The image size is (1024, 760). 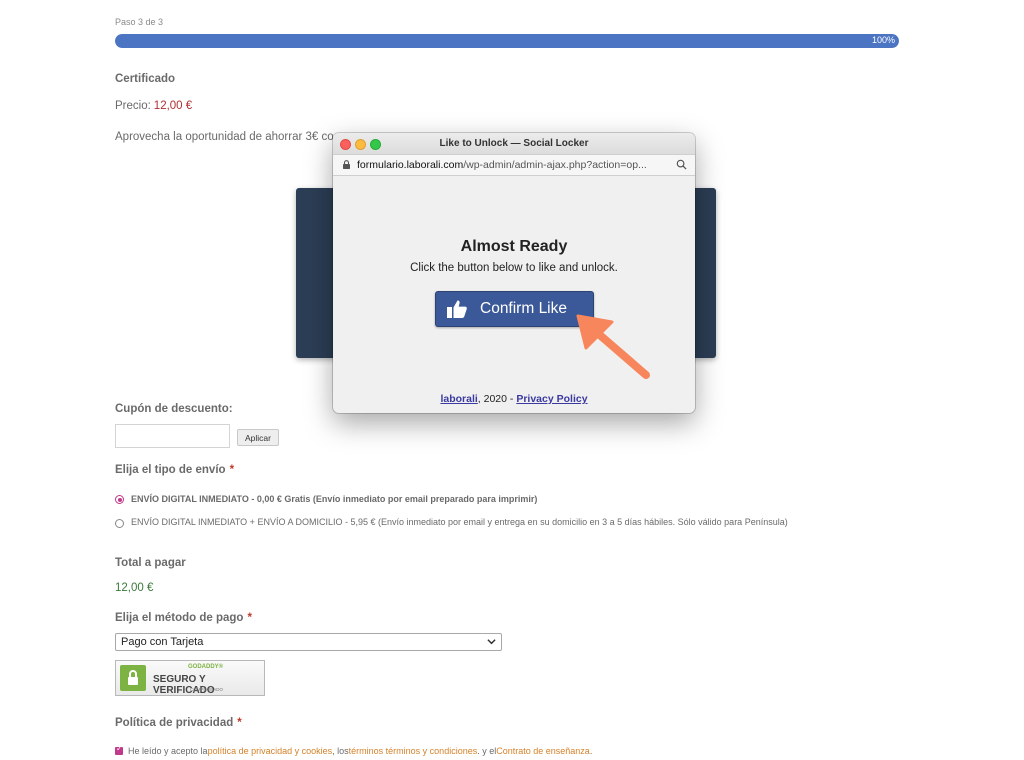 What do you see at coordinates (523, 308) in the screenshot?
I see `confirm-like-label: Confirm Like` at bounding box center [523, 308].